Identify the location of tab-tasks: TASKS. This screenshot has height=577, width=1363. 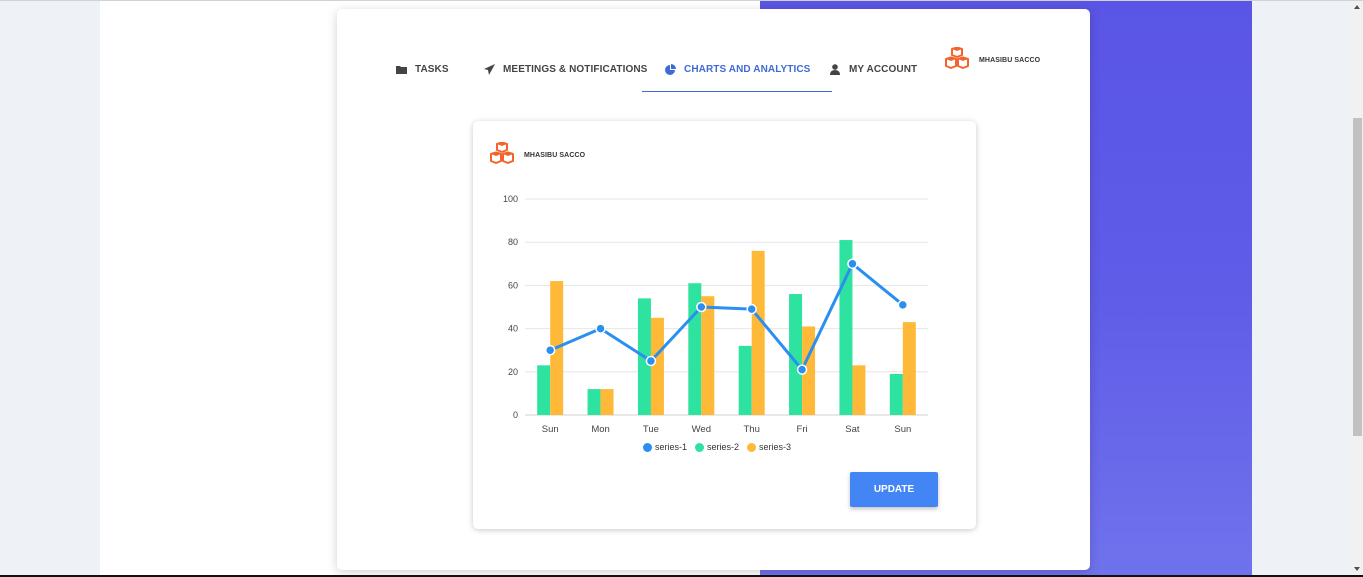
(422, 69).